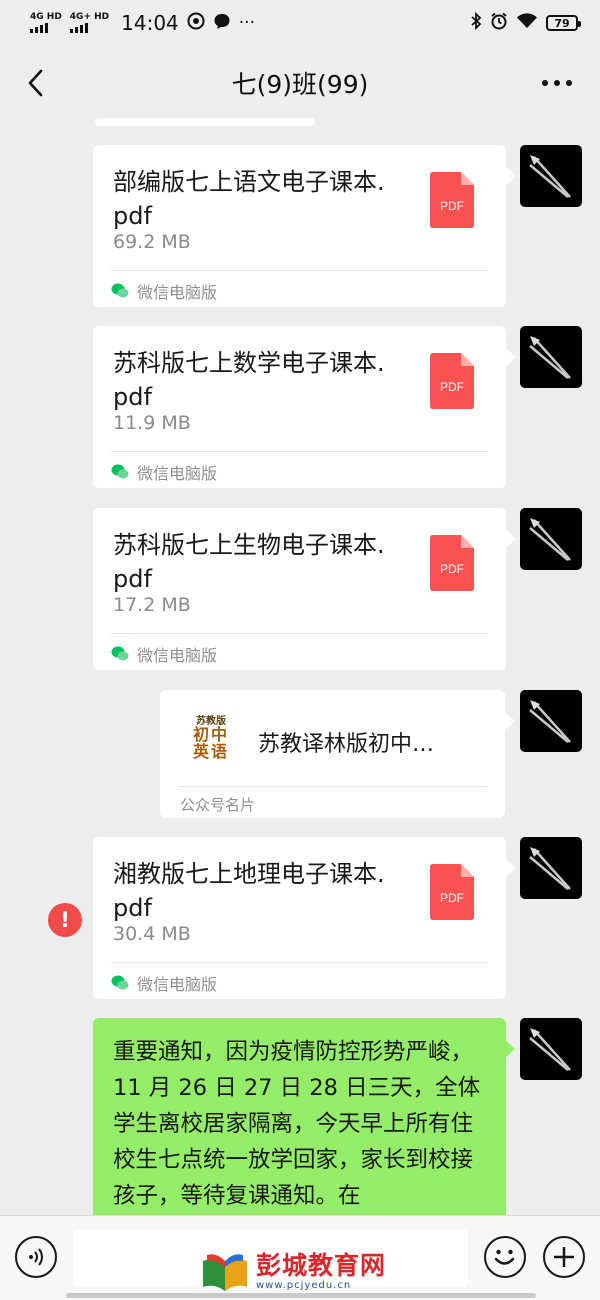 This screenshot has width=600, height=1300. Describe the element at coordinates (557, 83) in the screenshot. I see `more-options-icon` at that location.